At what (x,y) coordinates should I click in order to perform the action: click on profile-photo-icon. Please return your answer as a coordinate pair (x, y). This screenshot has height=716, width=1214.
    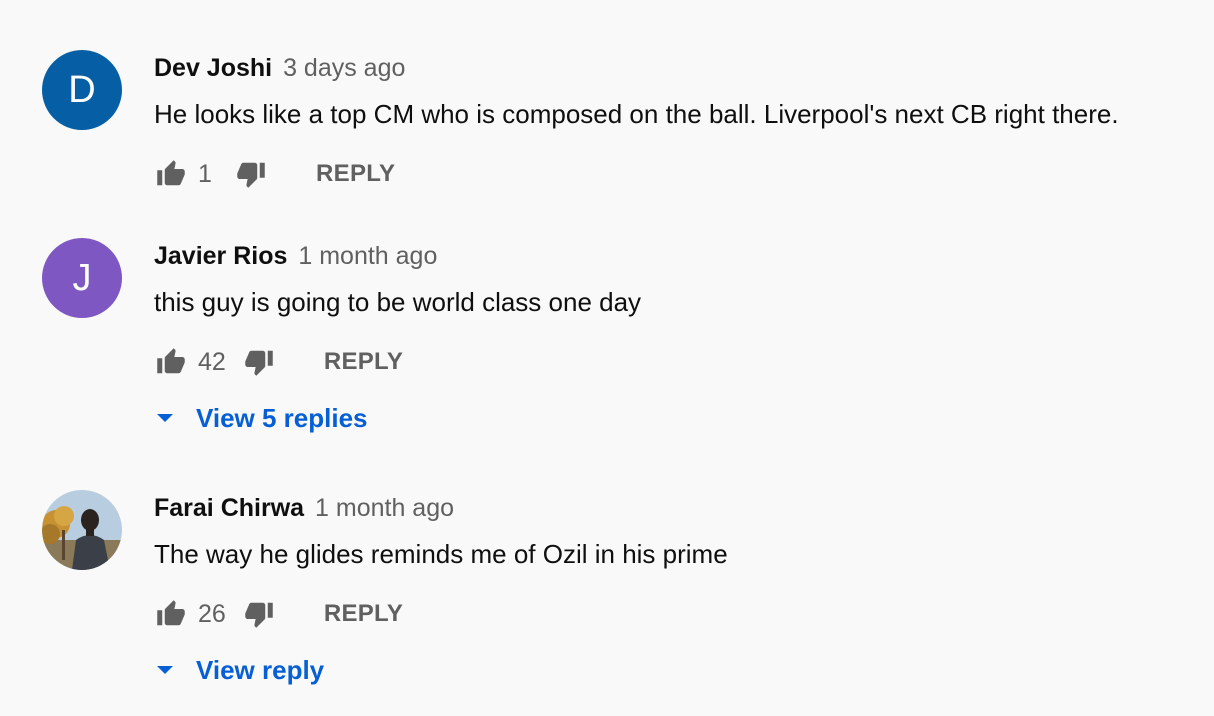
    Looking at the image, I should click on (82, 530).